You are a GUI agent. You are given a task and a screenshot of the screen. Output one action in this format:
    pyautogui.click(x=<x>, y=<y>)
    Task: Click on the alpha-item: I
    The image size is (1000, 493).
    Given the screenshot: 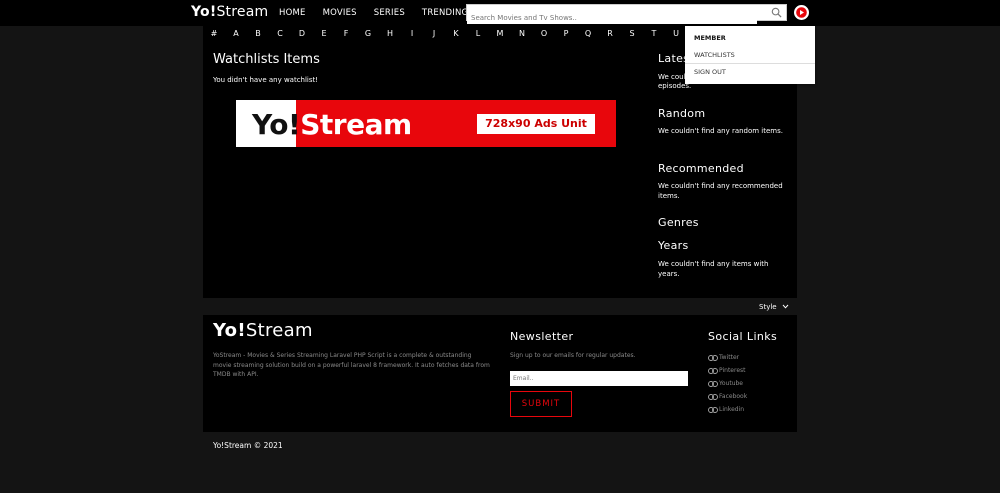 What is the action you would take?
    pyautogui.click(x=412, y=33)
    